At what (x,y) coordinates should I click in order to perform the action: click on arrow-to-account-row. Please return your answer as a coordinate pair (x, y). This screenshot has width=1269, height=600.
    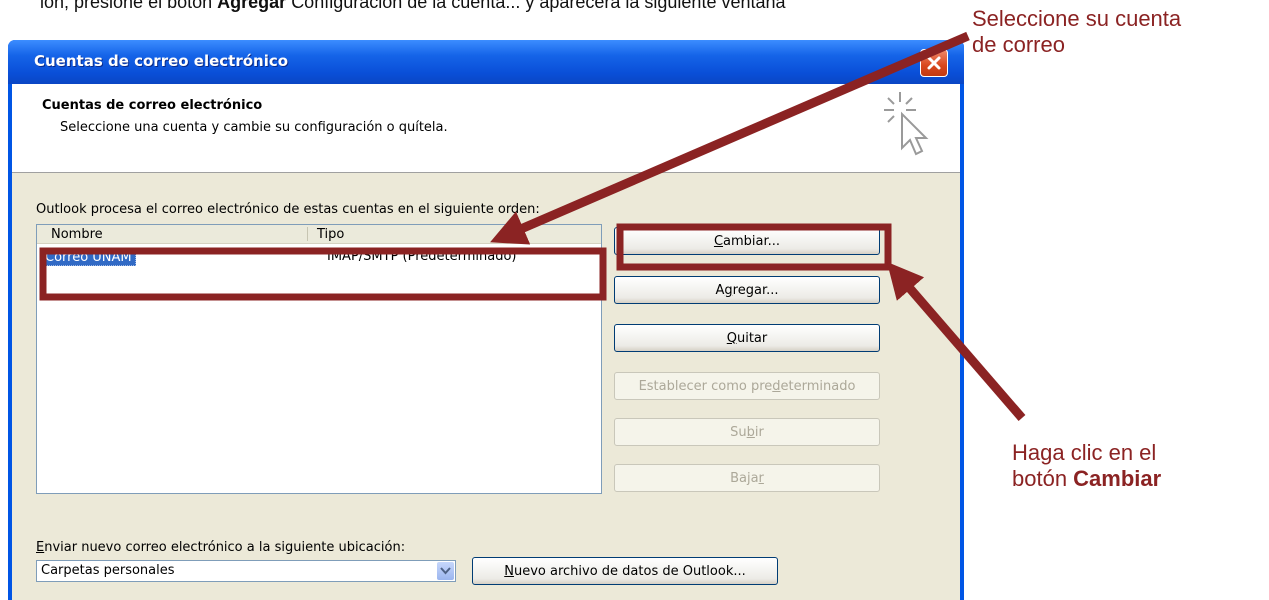
    Looking at the image, I should click on (730, 138).